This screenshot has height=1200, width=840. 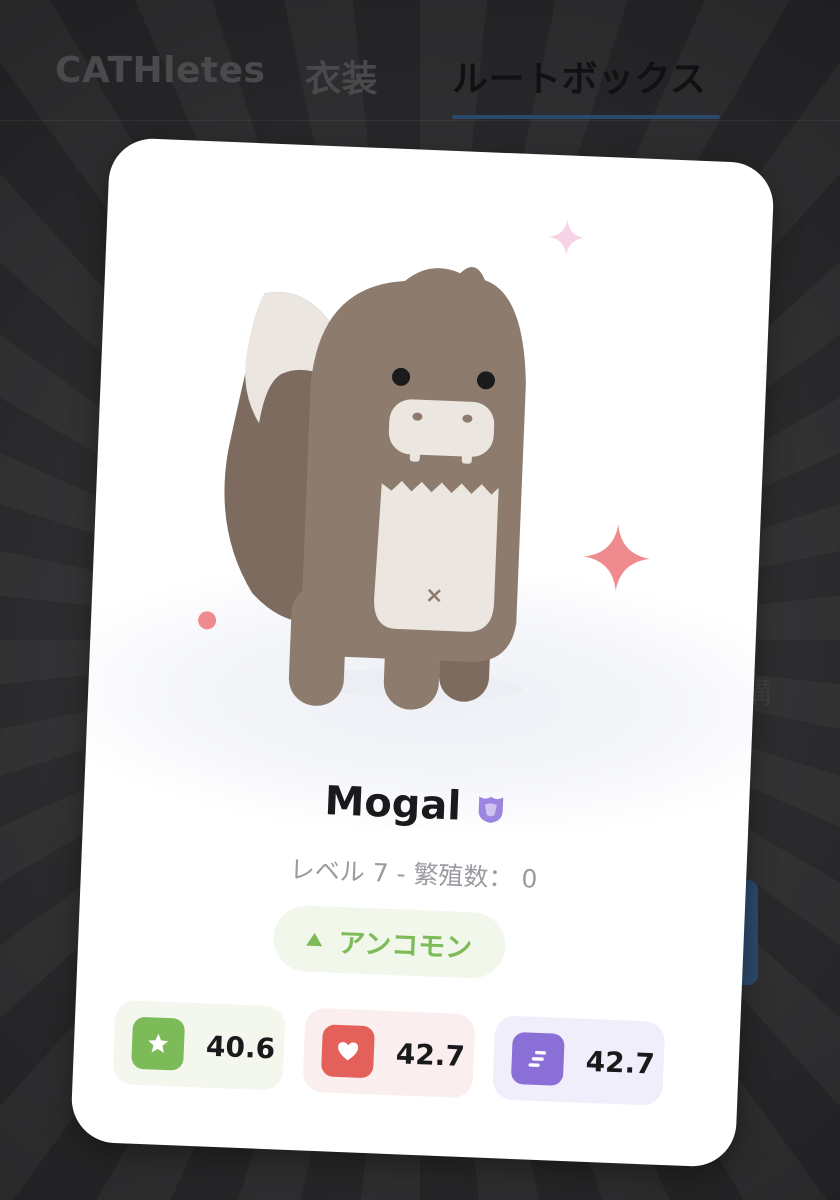 I want to click on tab-bar: CATHletes 衣装 ルートボックス, so click(x=420, y=60).